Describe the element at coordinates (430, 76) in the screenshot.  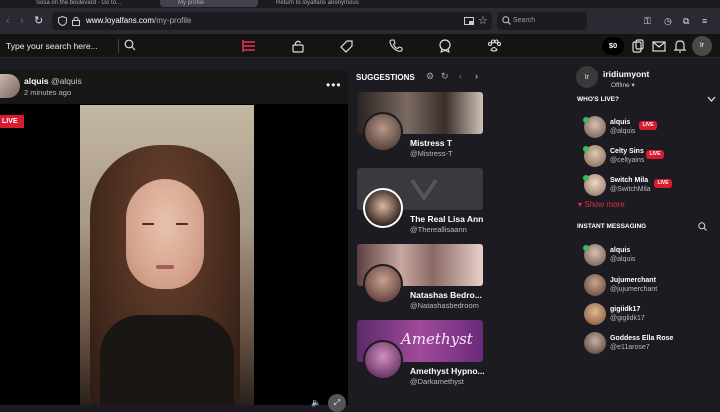
I see `filter-icon: ⚙` at that location.